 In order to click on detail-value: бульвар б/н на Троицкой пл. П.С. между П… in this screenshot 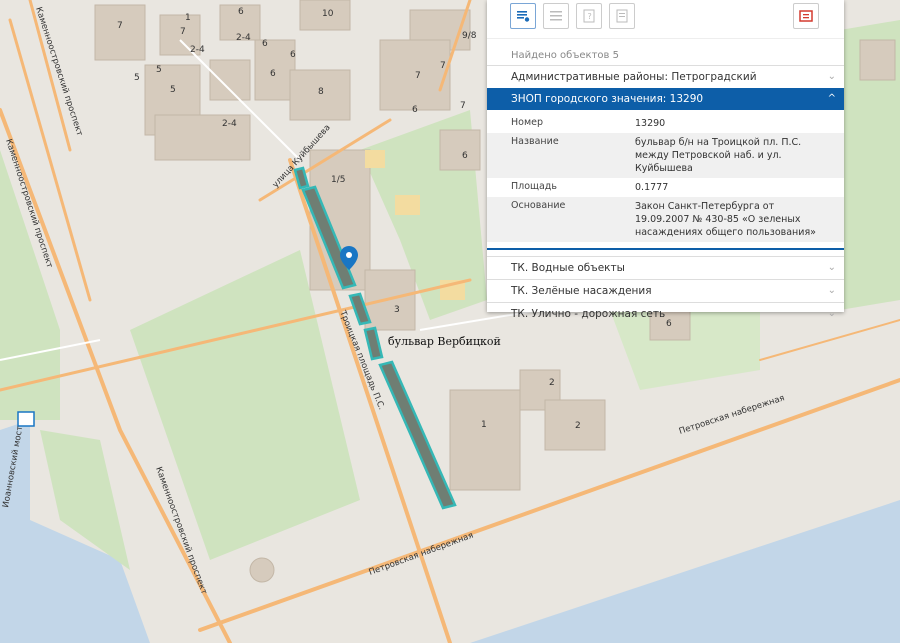, I will do `click(718, 155)`.